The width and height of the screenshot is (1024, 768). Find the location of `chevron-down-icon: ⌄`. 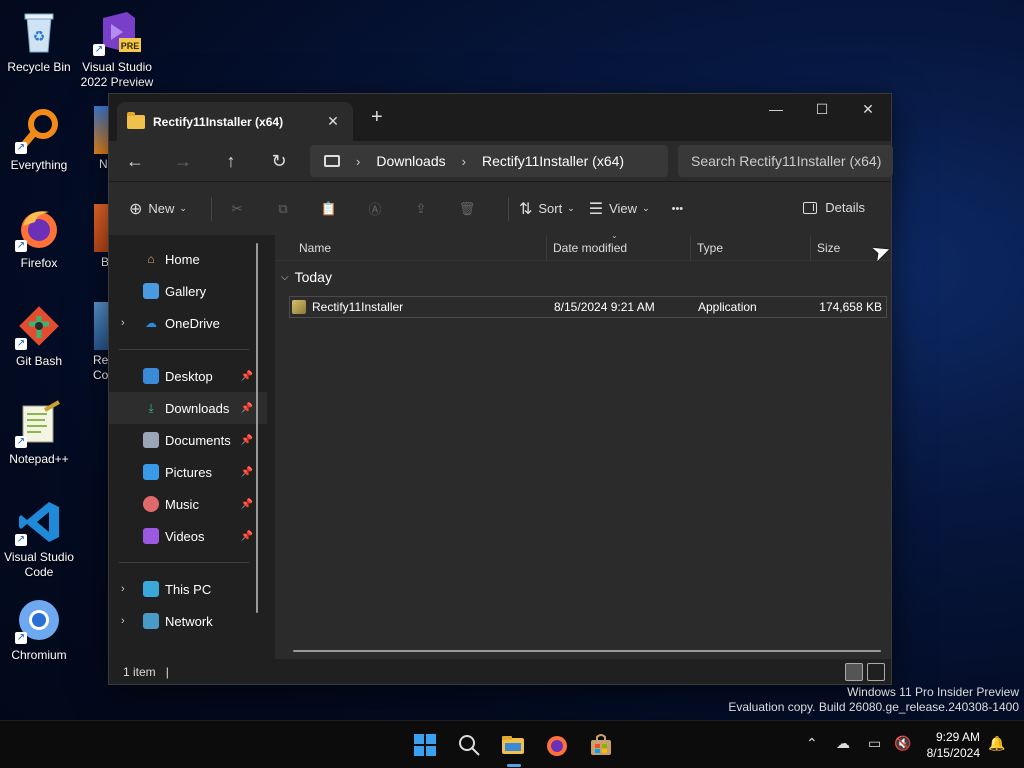

chevron-down-icon: ⌄ is located at coordinates (571, 208).